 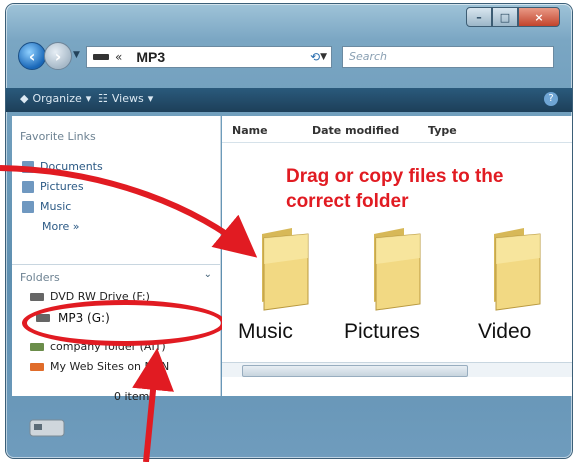 I want to click on folder-label-pictures: Pictures, so click(x=382, y=331).